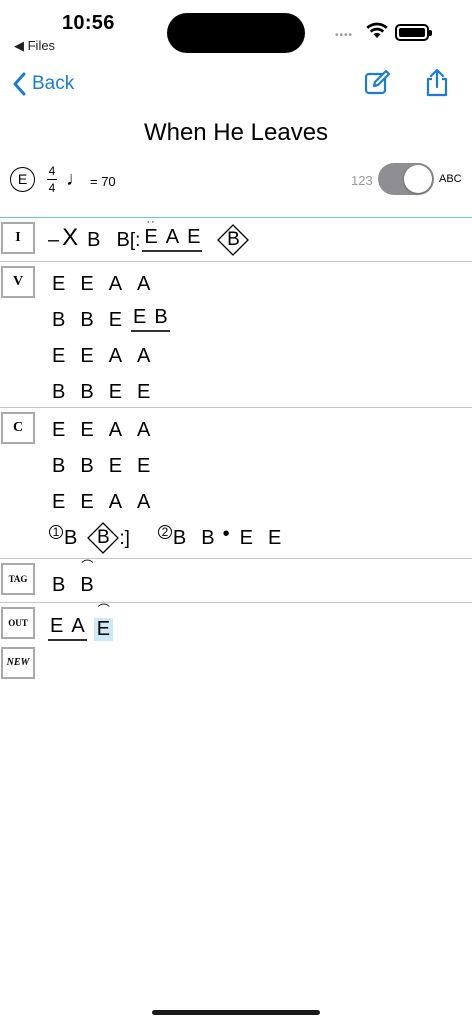  I want to click on key-selector: E, so click(22, 179).